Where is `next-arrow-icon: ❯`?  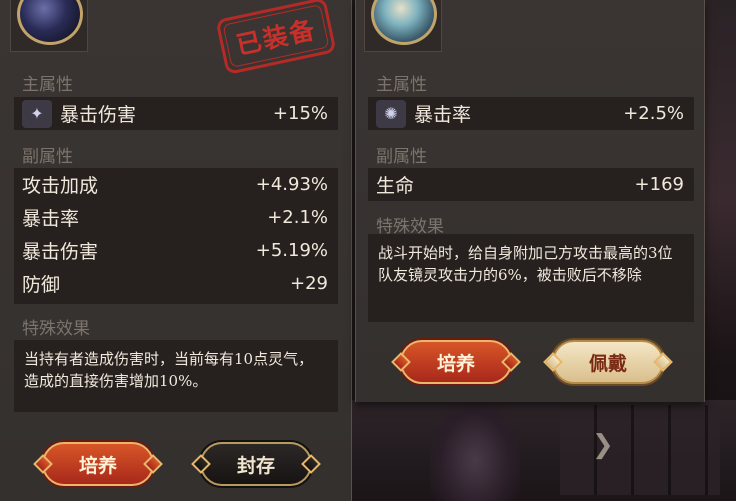
next-arrow-icon: ❯ is located at coordinates (603, 445).